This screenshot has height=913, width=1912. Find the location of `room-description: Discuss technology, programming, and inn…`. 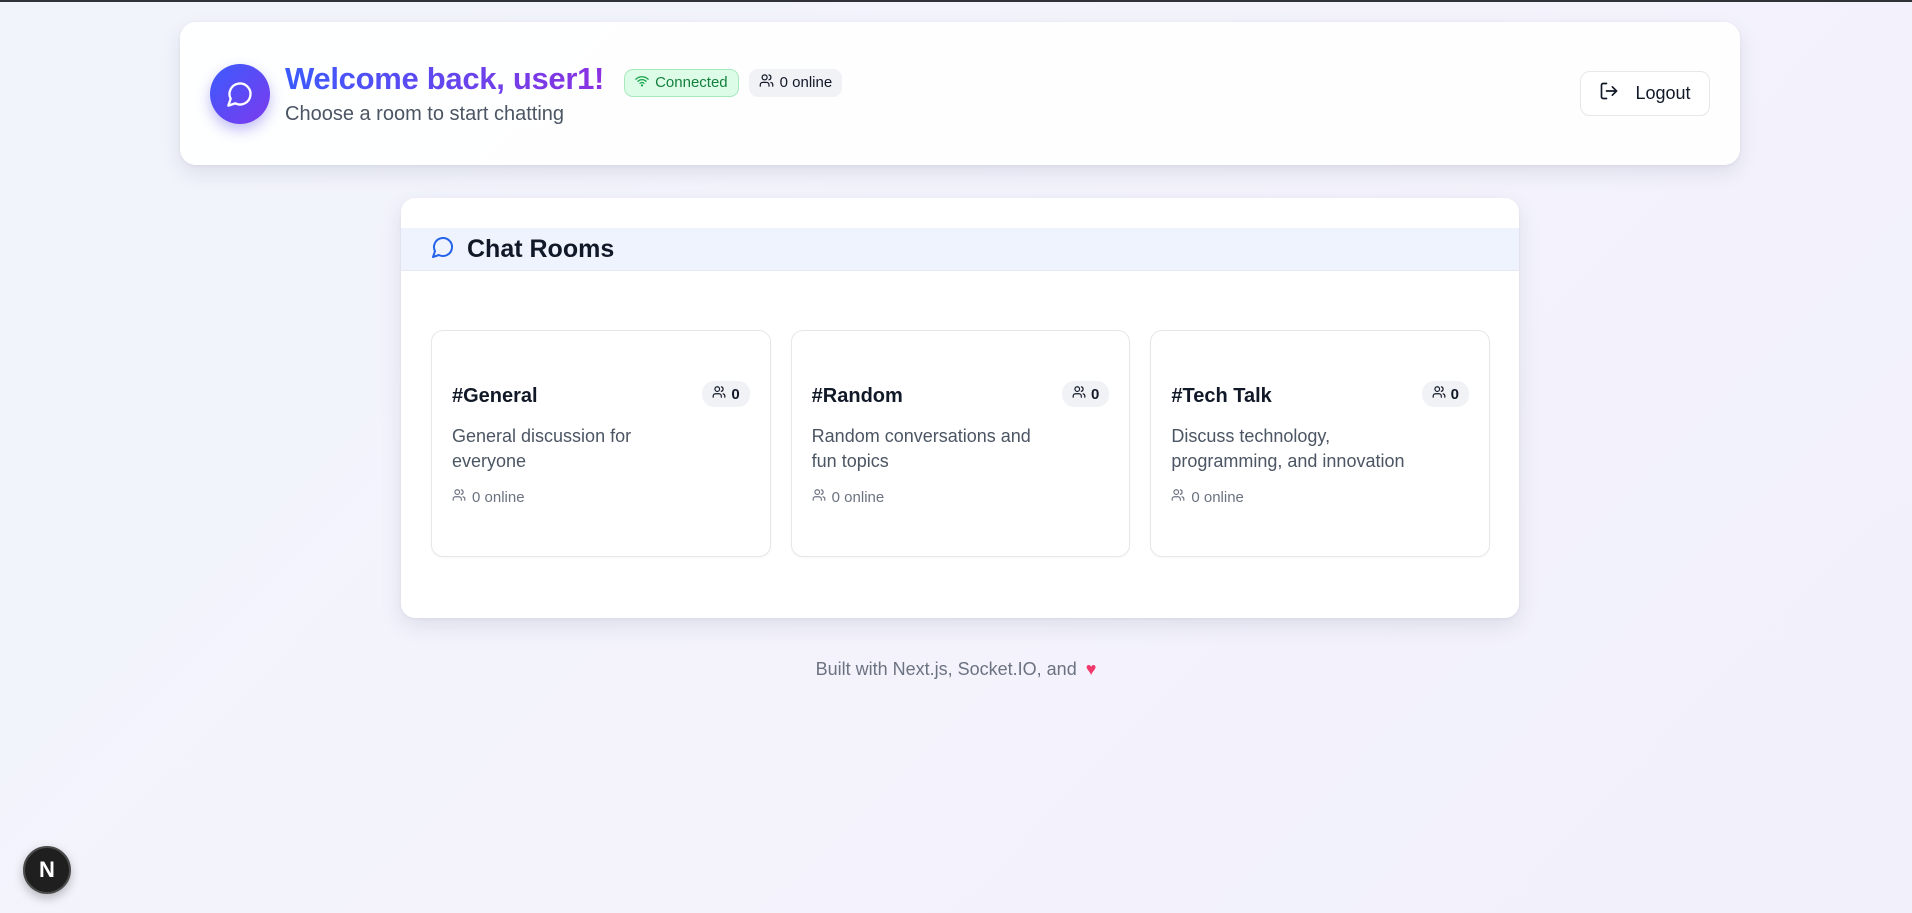

room-description: Discuss technology, programming, and inn… is located at coordinates (1288, 448).